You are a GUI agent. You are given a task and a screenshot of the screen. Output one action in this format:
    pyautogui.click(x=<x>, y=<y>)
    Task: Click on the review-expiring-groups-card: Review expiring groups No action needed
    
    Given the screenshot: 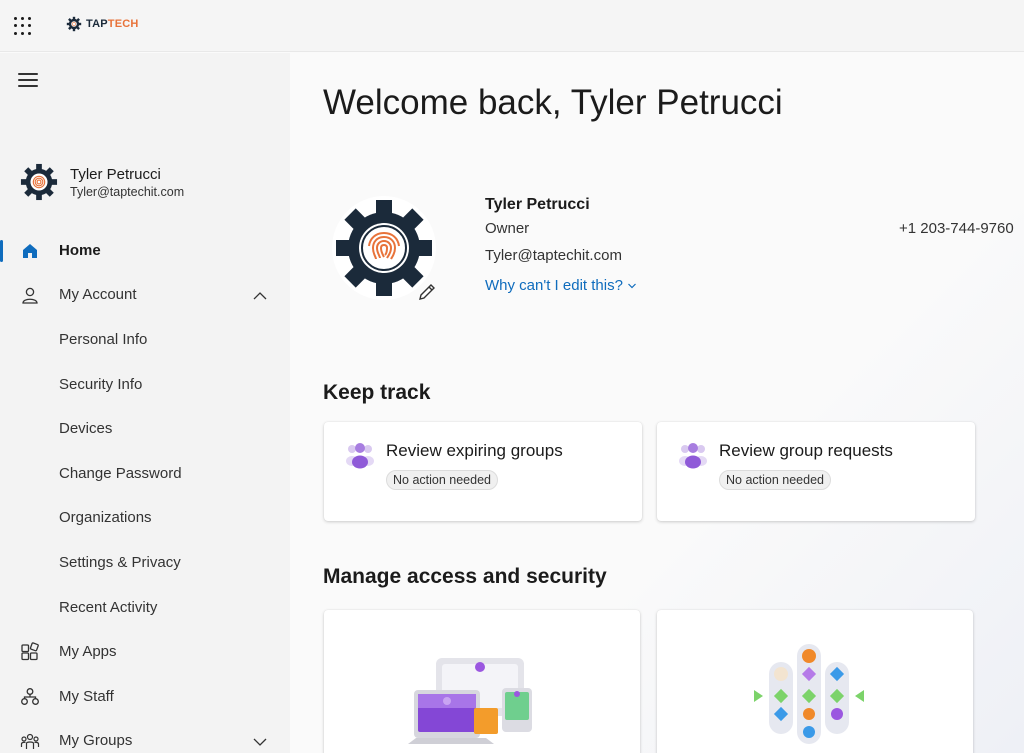 What is the action you would take?
    pyautogui.click(x=483, y=471)
    